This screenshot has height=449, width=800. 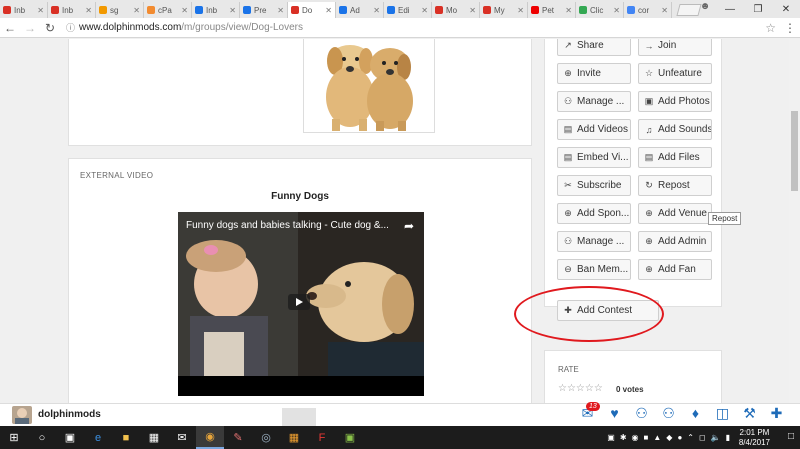 What do you see at coordinates (790, 28) in the screenshot?
I see `browser-menu-icon: ⋮` at bounding box center [790, 28].